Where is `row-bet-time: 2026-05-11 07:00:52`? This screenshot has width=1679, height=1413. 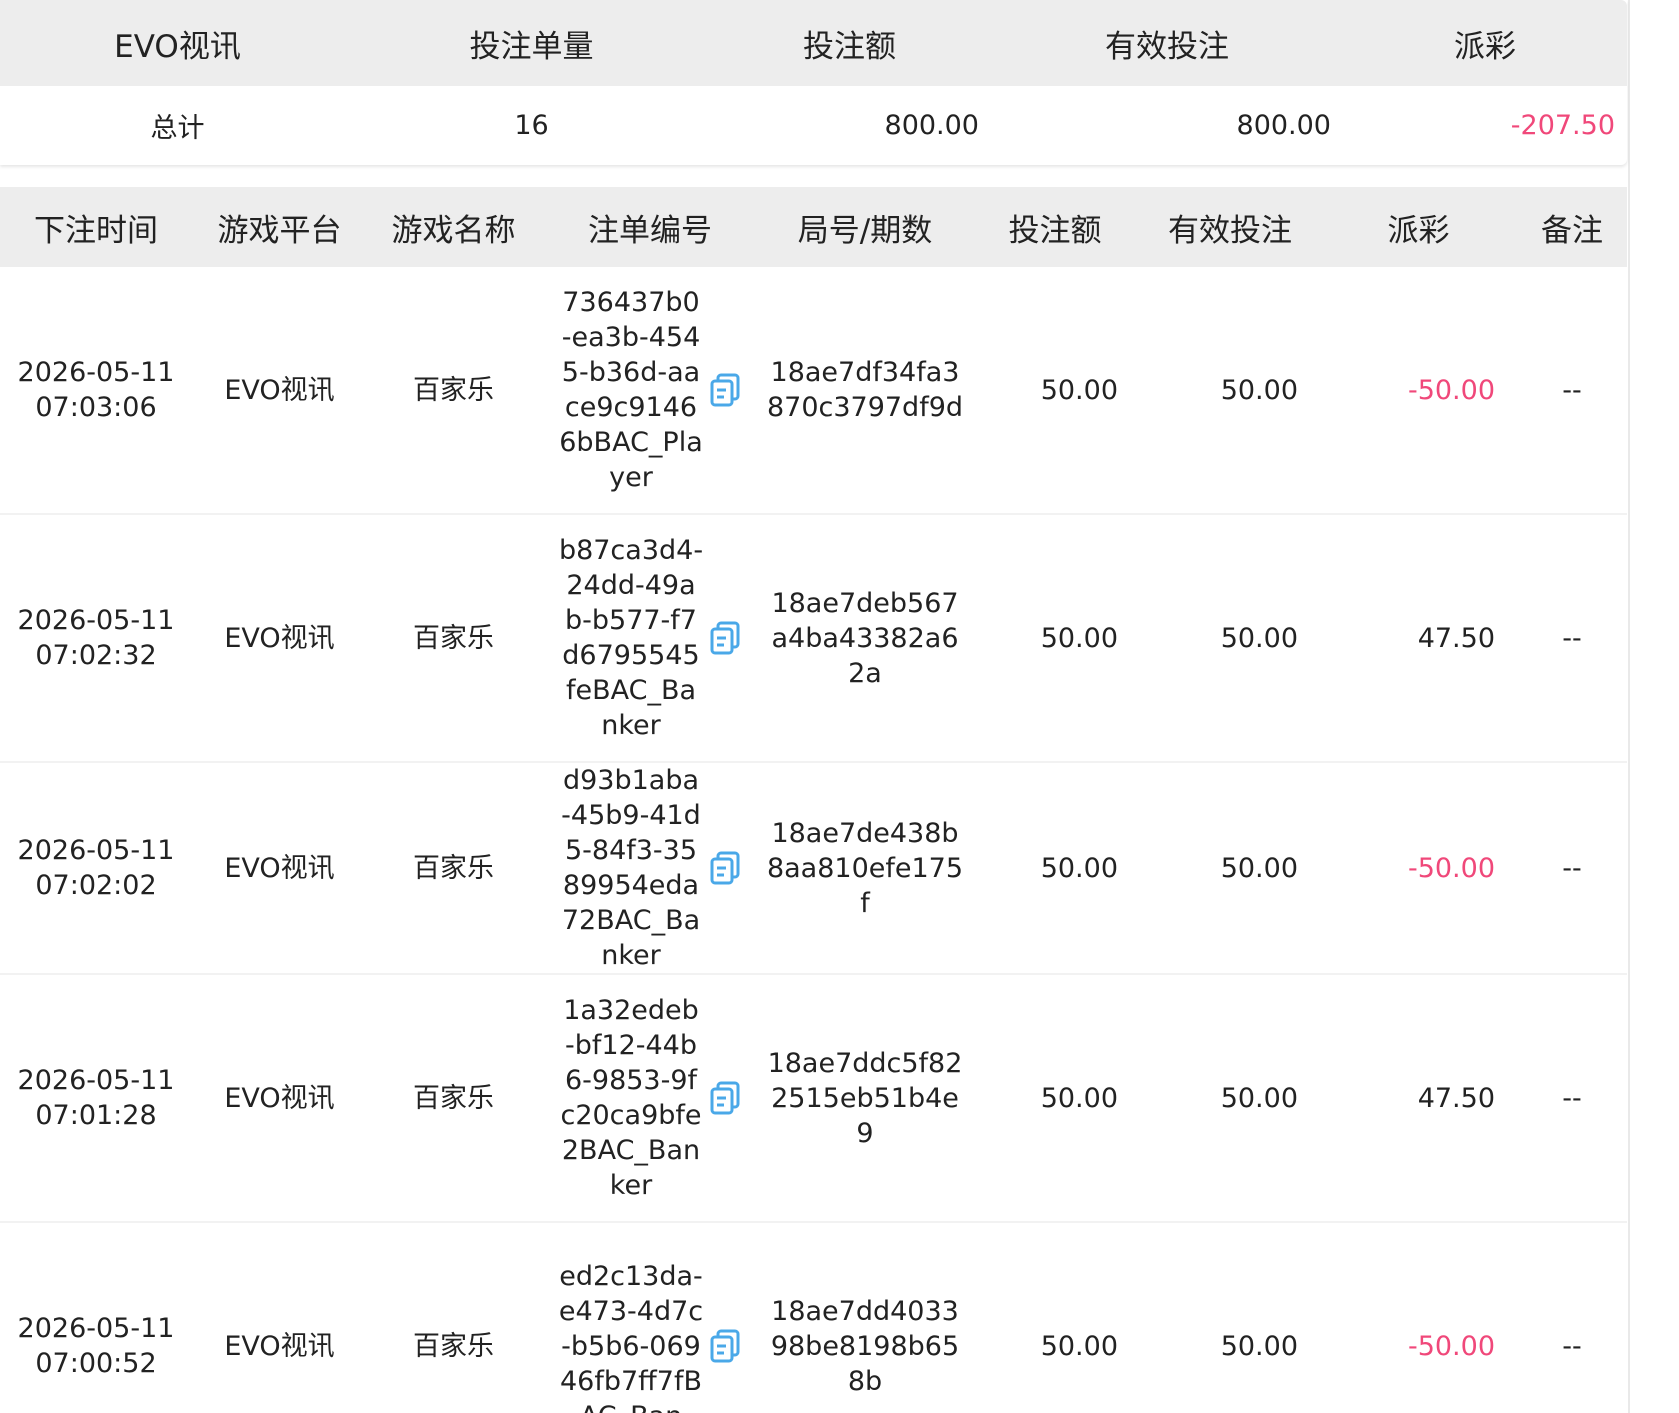 row-bet-time: 2026-05-11 07:00:52 is located at coordinates (96, 1346).